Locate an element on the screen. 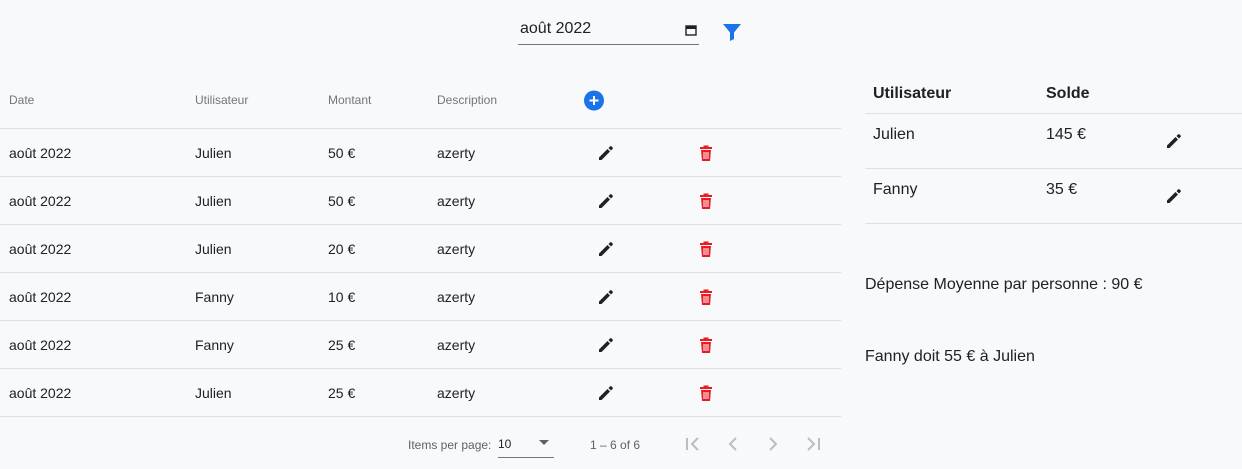 The image size is (1242, 469). table-row: août 2022 Julien 25 € azerty is located at coordinates (420, 393).